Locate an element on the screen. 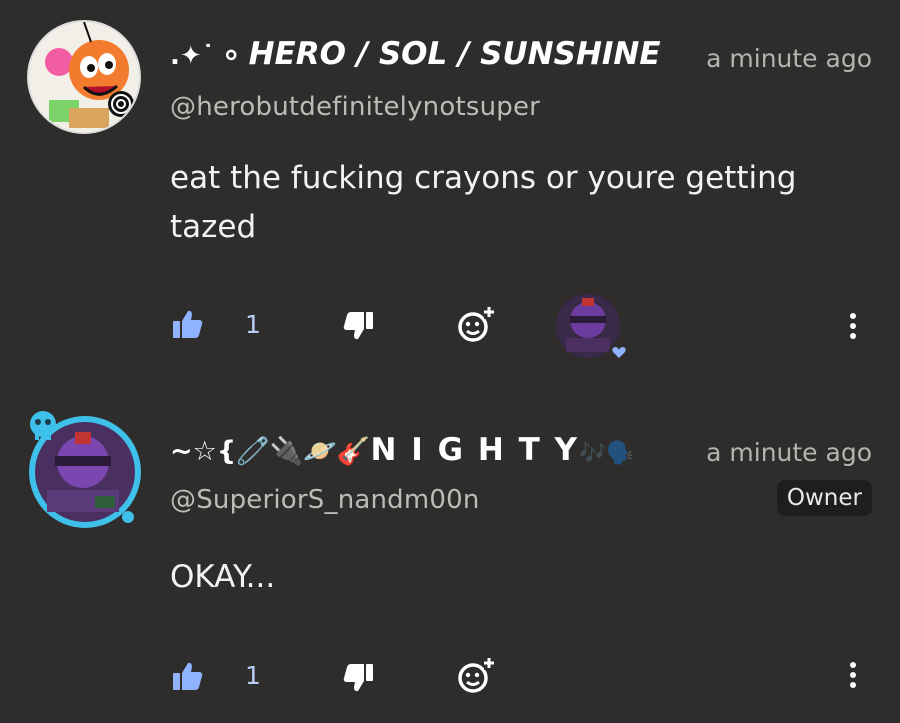 The image size is (900, 723). display-name: ~☆{🧷🔌🪐🎸N I G H T Y🎶🗣️ is located at coordinates (402, 450).